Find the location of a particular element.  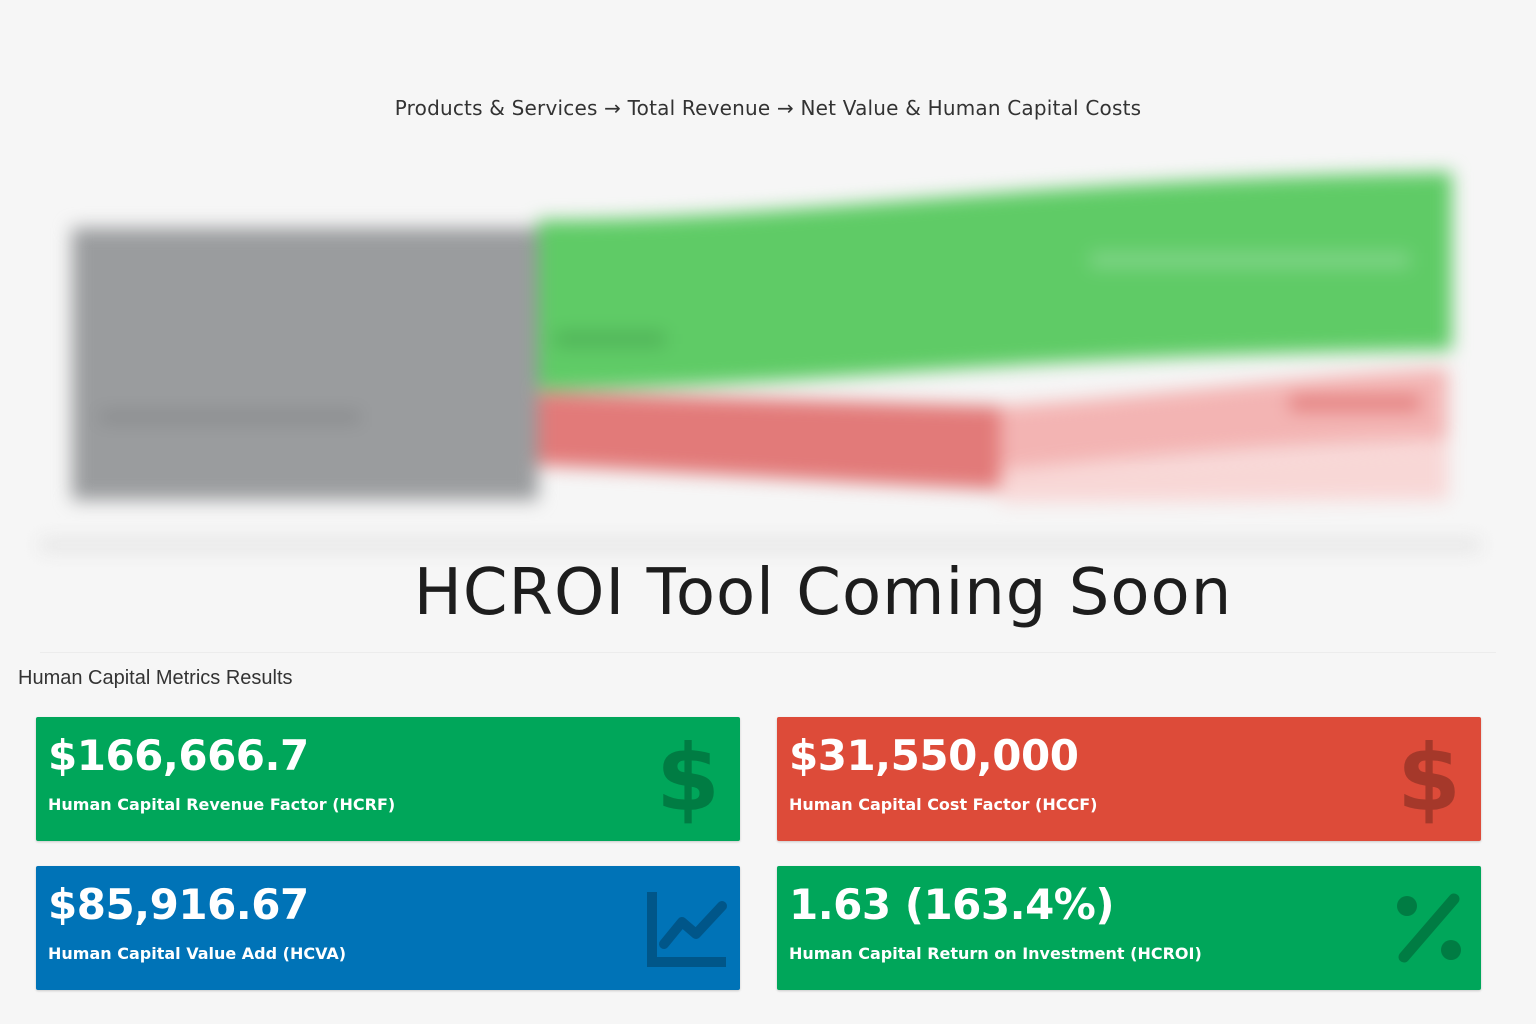

hcva-label: Human Capital Value Add (HCVA) is located at coordinates (197, 953).